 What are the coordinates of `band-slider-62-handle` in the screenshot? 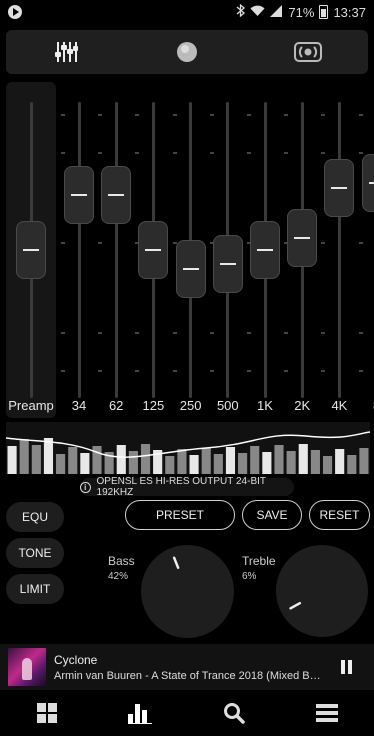 It's located at (116, 195).